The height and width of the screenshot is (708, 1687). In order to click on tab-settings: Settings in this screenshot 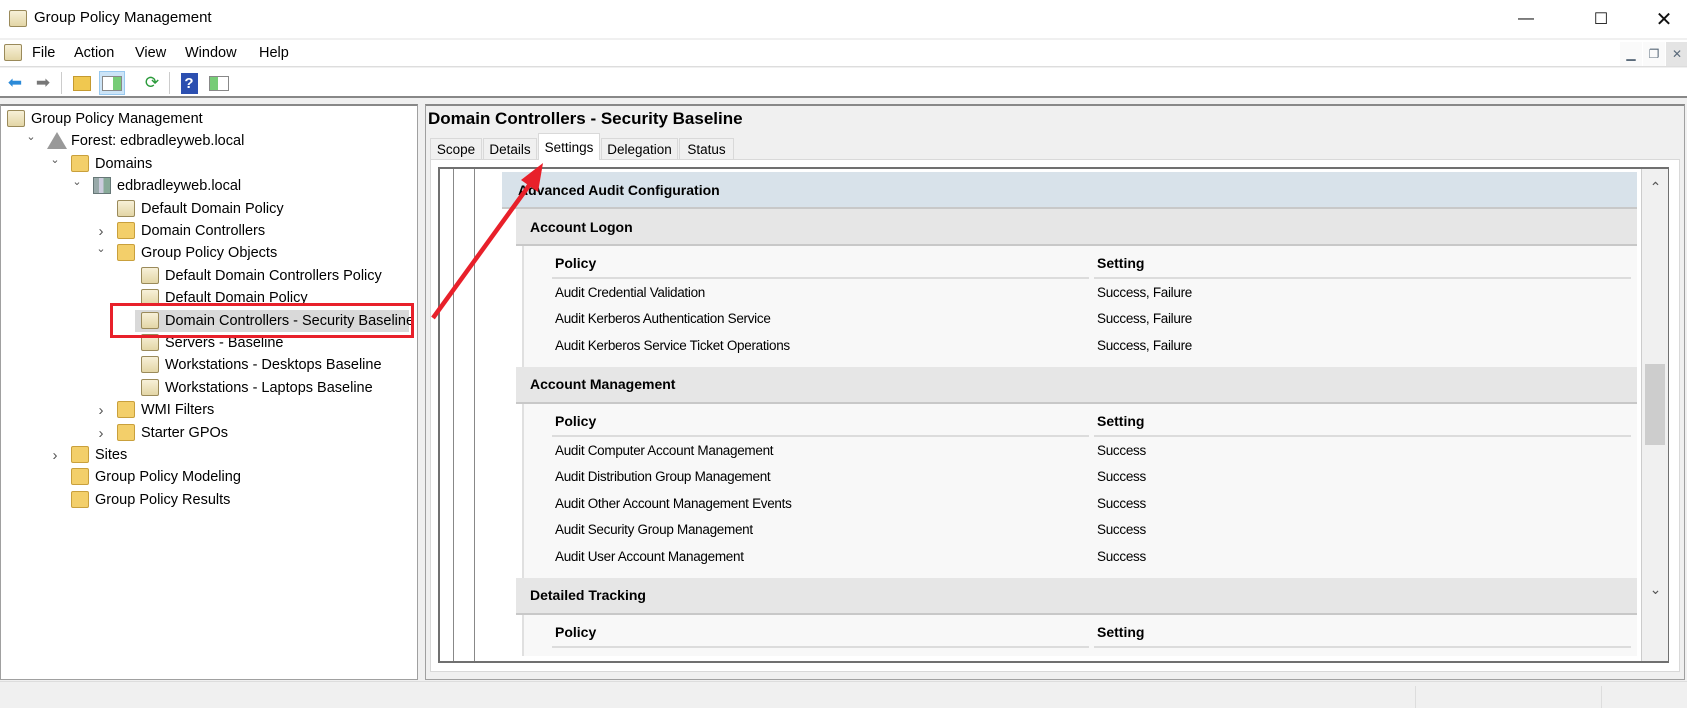, I will do `click(569, 146)`.